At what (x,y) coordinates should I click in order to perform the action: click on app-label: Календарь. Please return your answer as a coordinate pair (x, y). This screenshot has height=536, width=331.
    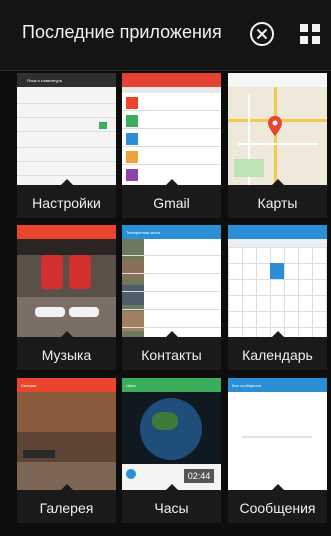
    Looking at the image, I should click on (277, 353).